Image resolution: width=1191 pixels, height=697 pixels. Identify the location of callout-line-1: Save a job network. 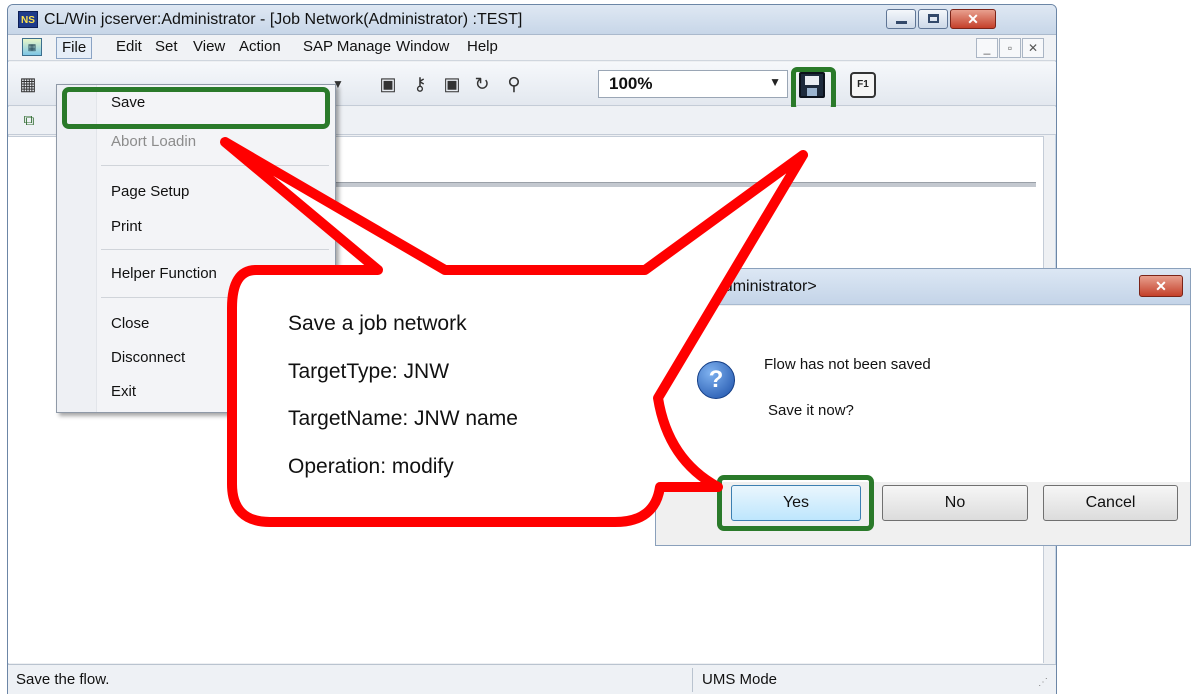
(377, 323).